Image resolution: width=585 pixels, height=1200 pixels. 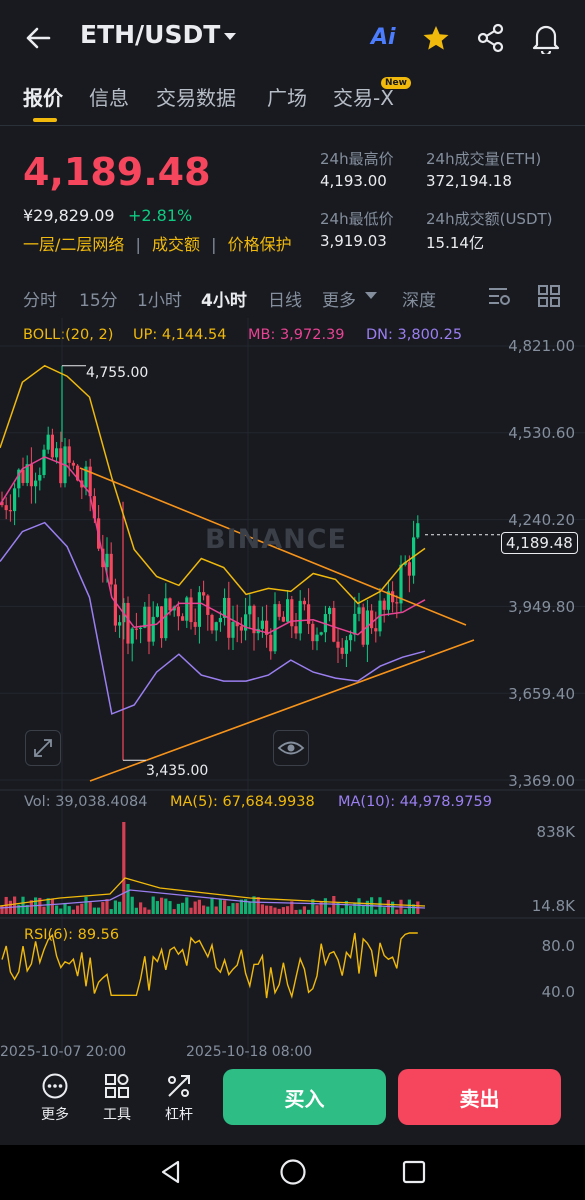 What do you see at coordinates (242, 802) in the screenshot?
I see `vol-ma5: MA(5): 67,684.9938` at bounding box center [242, 802].